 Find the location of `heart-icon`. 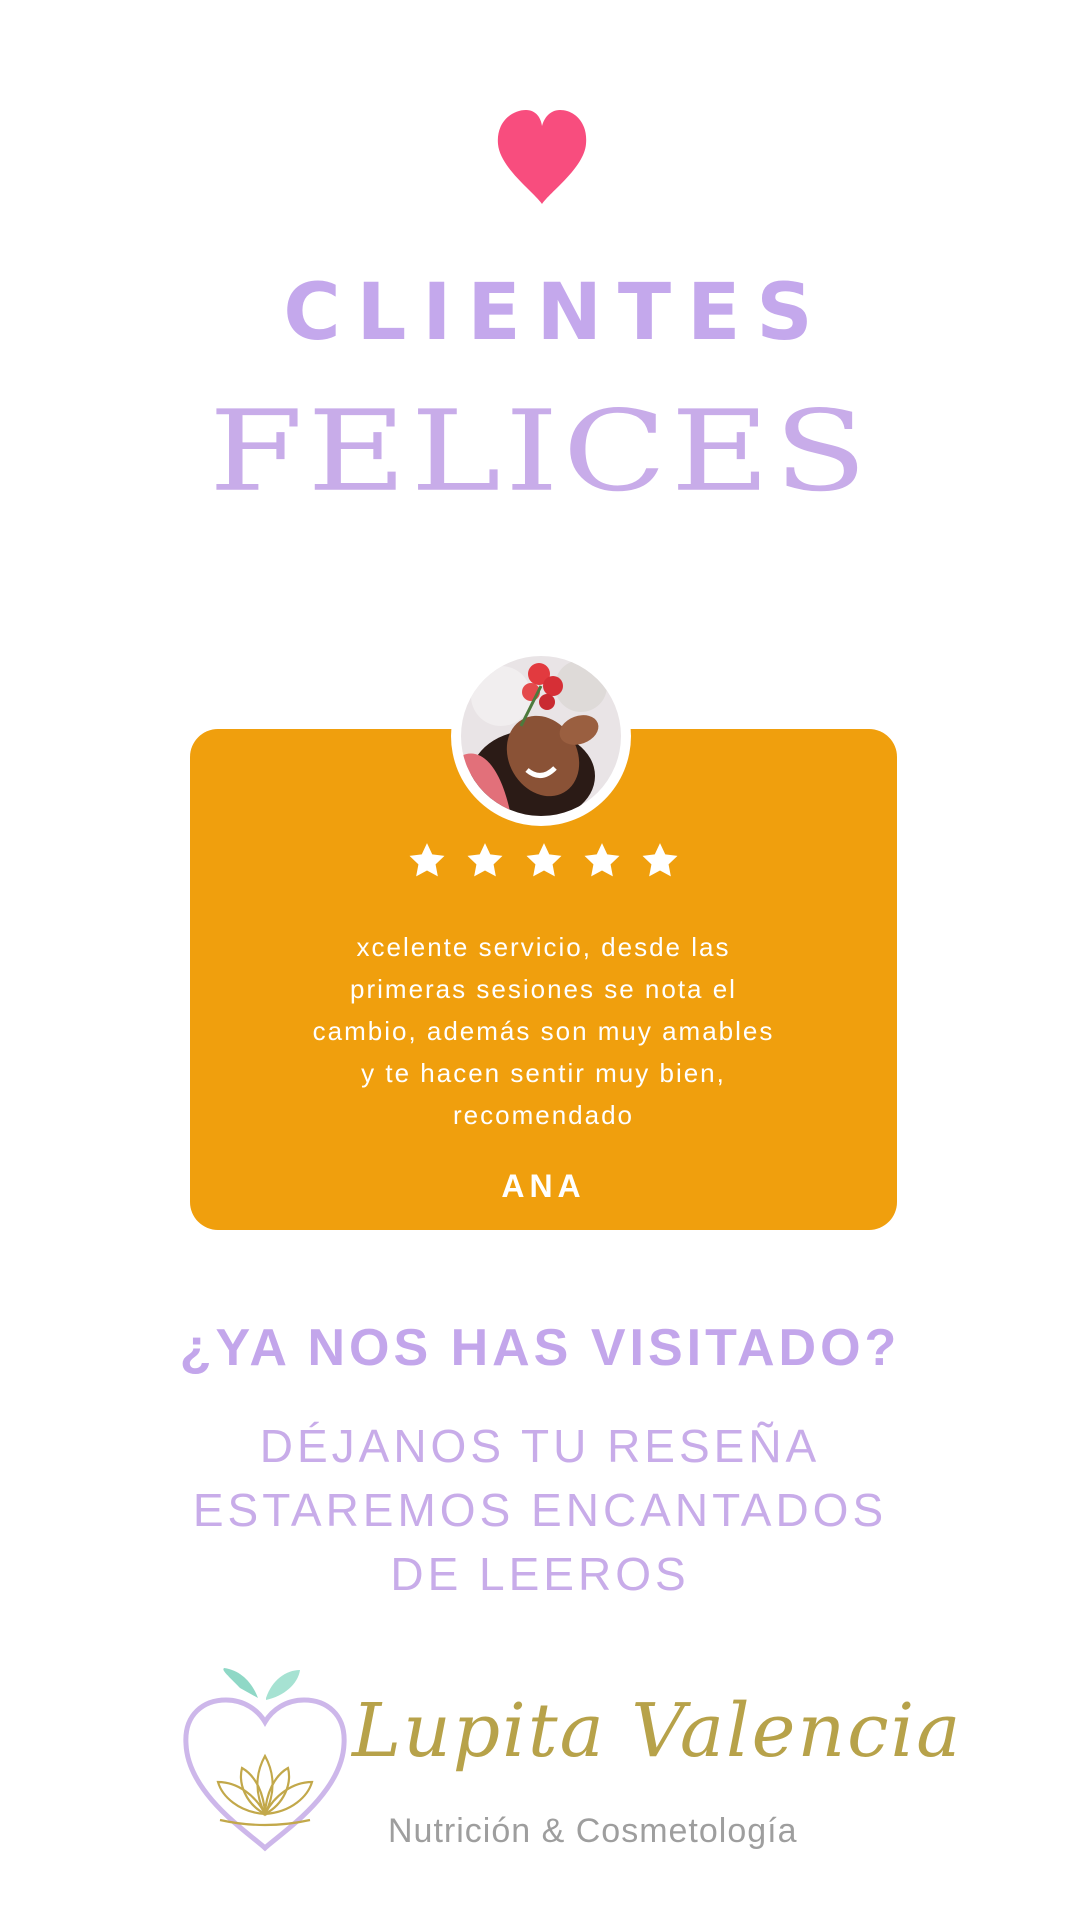

heart-icon is located at coordinates (542, 157).